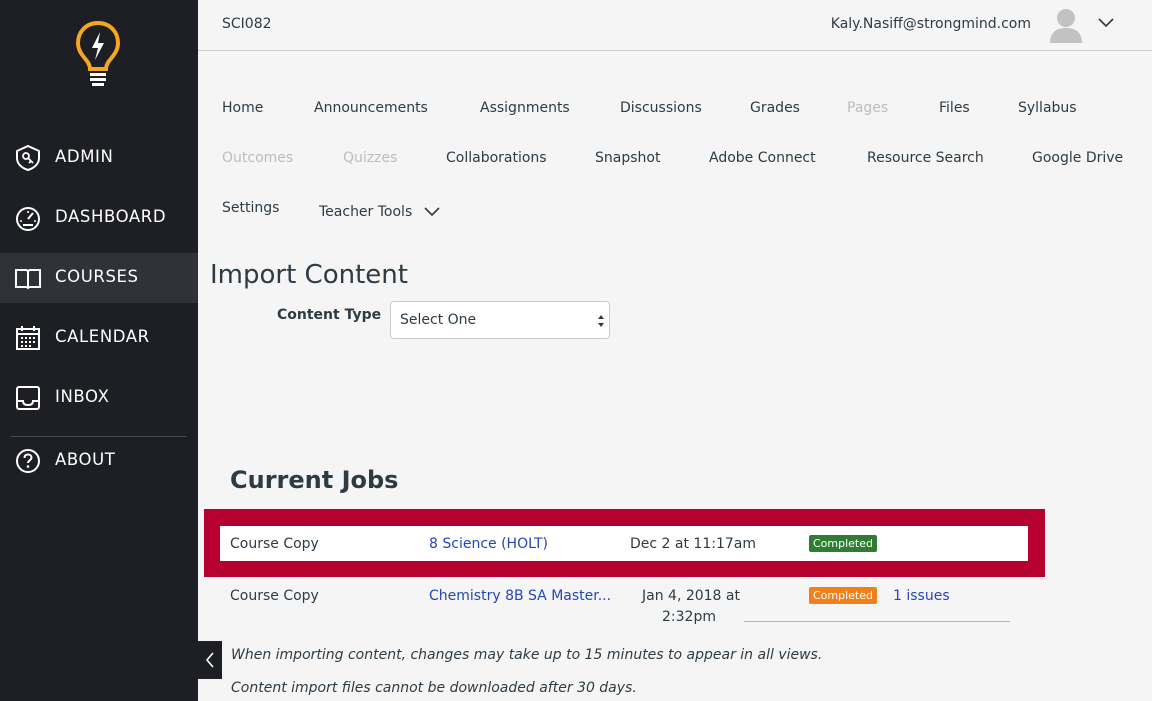  What do you see at coordinates (98, 55) in the screenshot?
I see `lightbulb-logo` at bounding box center [98, 55].